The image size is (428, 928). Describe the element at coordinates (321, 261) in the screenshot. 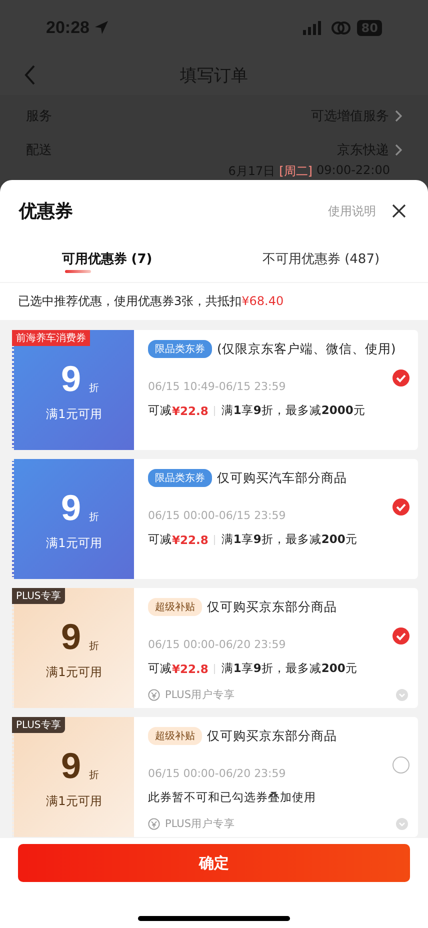

I see `coupon-tab: 不可用优惠券 (487)` at that location.